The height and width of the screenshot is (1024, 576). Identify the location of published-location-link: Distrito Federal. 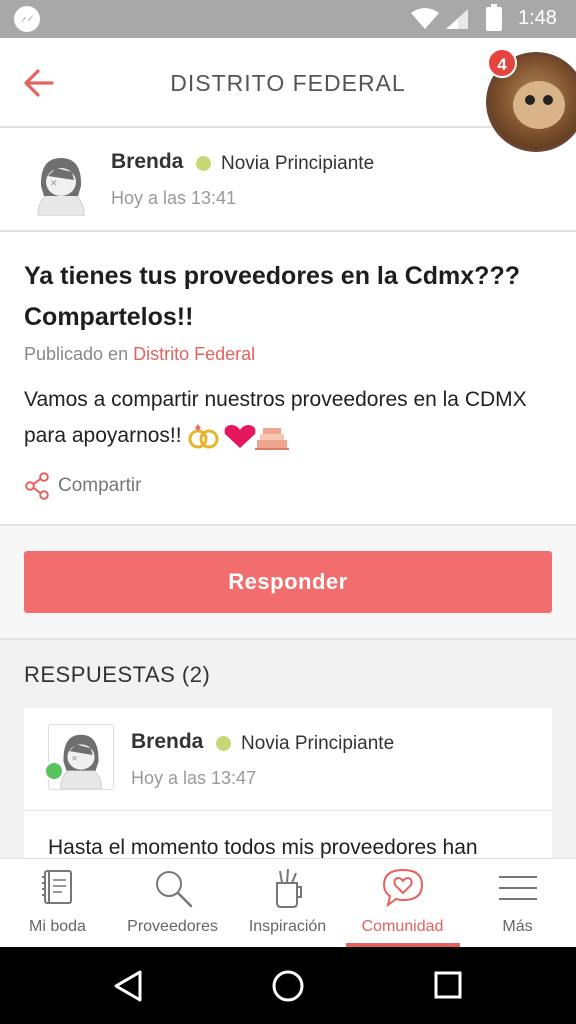
(194, 354).